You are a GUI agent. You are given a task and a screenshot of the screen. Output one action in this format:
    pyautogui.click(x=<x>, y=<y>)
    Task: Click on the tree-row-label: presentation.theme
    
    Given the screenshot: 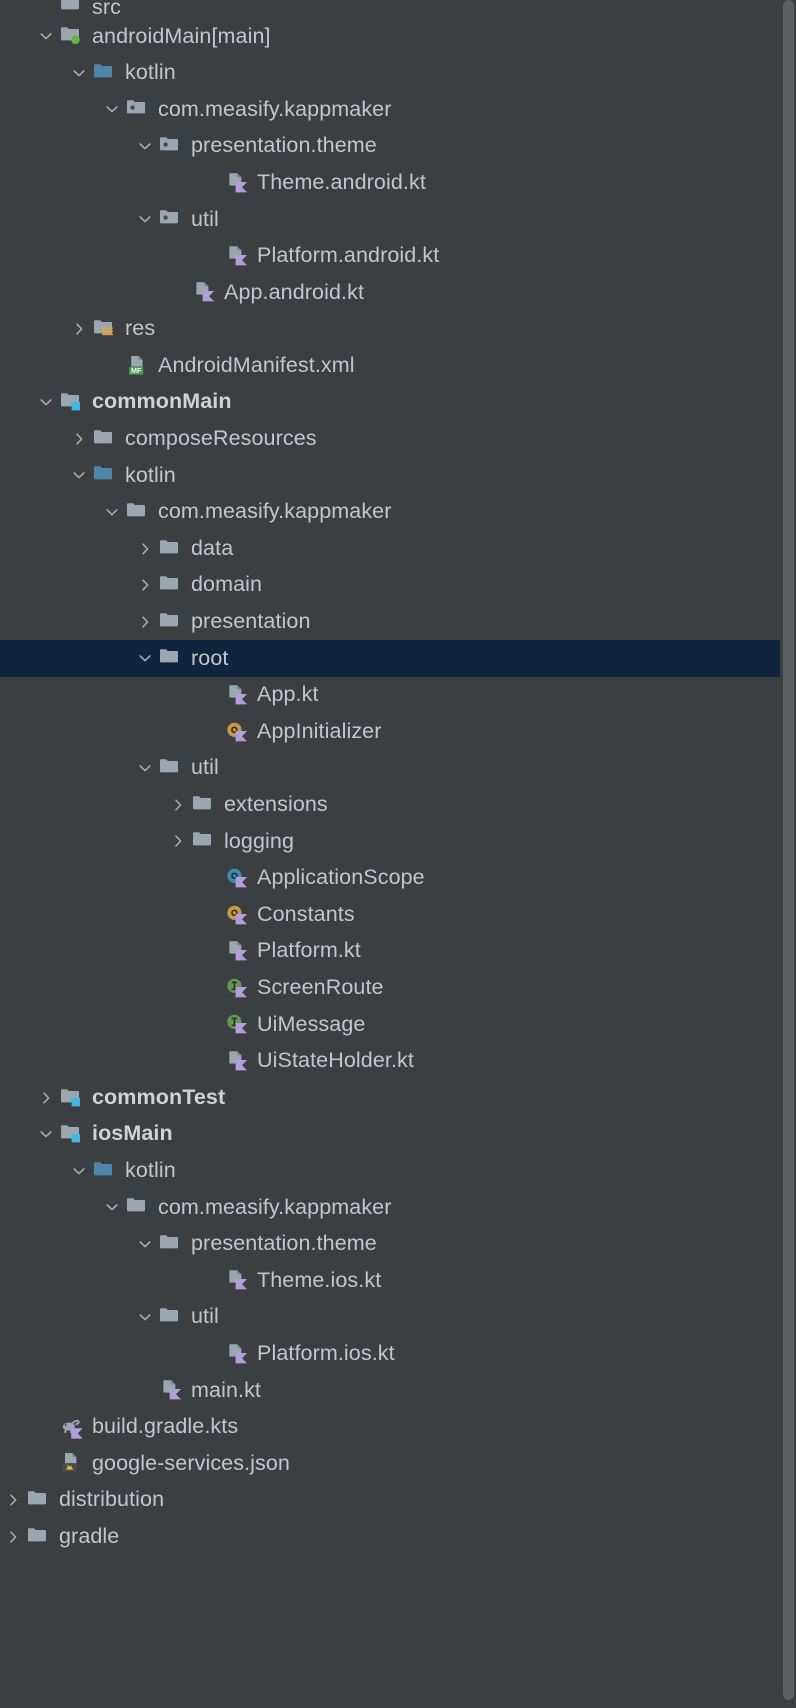 What is the action you would take?
    pyautogui.click(x=284, y=145)
    